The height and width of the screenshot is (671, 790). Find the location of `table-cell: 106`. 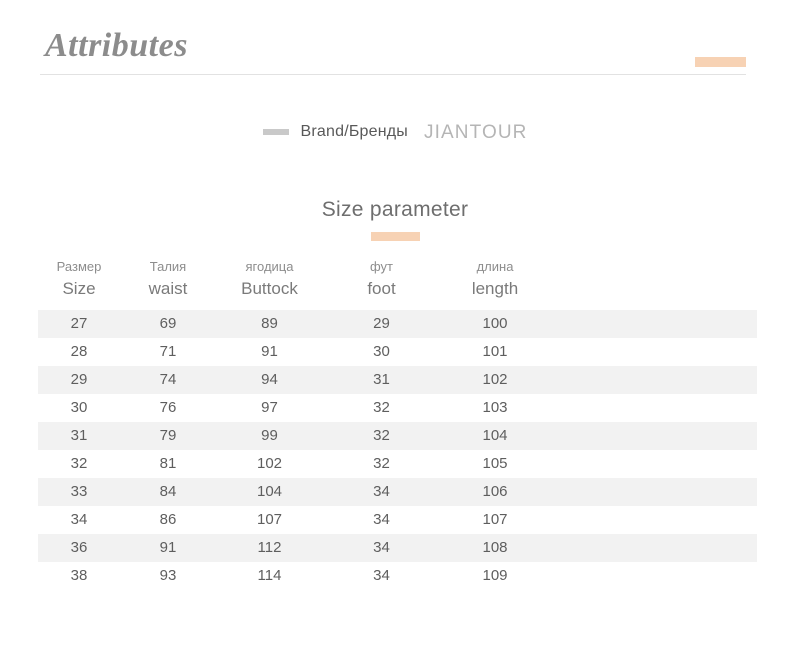

table-cell: 106 is located at coordinates (495, 491).